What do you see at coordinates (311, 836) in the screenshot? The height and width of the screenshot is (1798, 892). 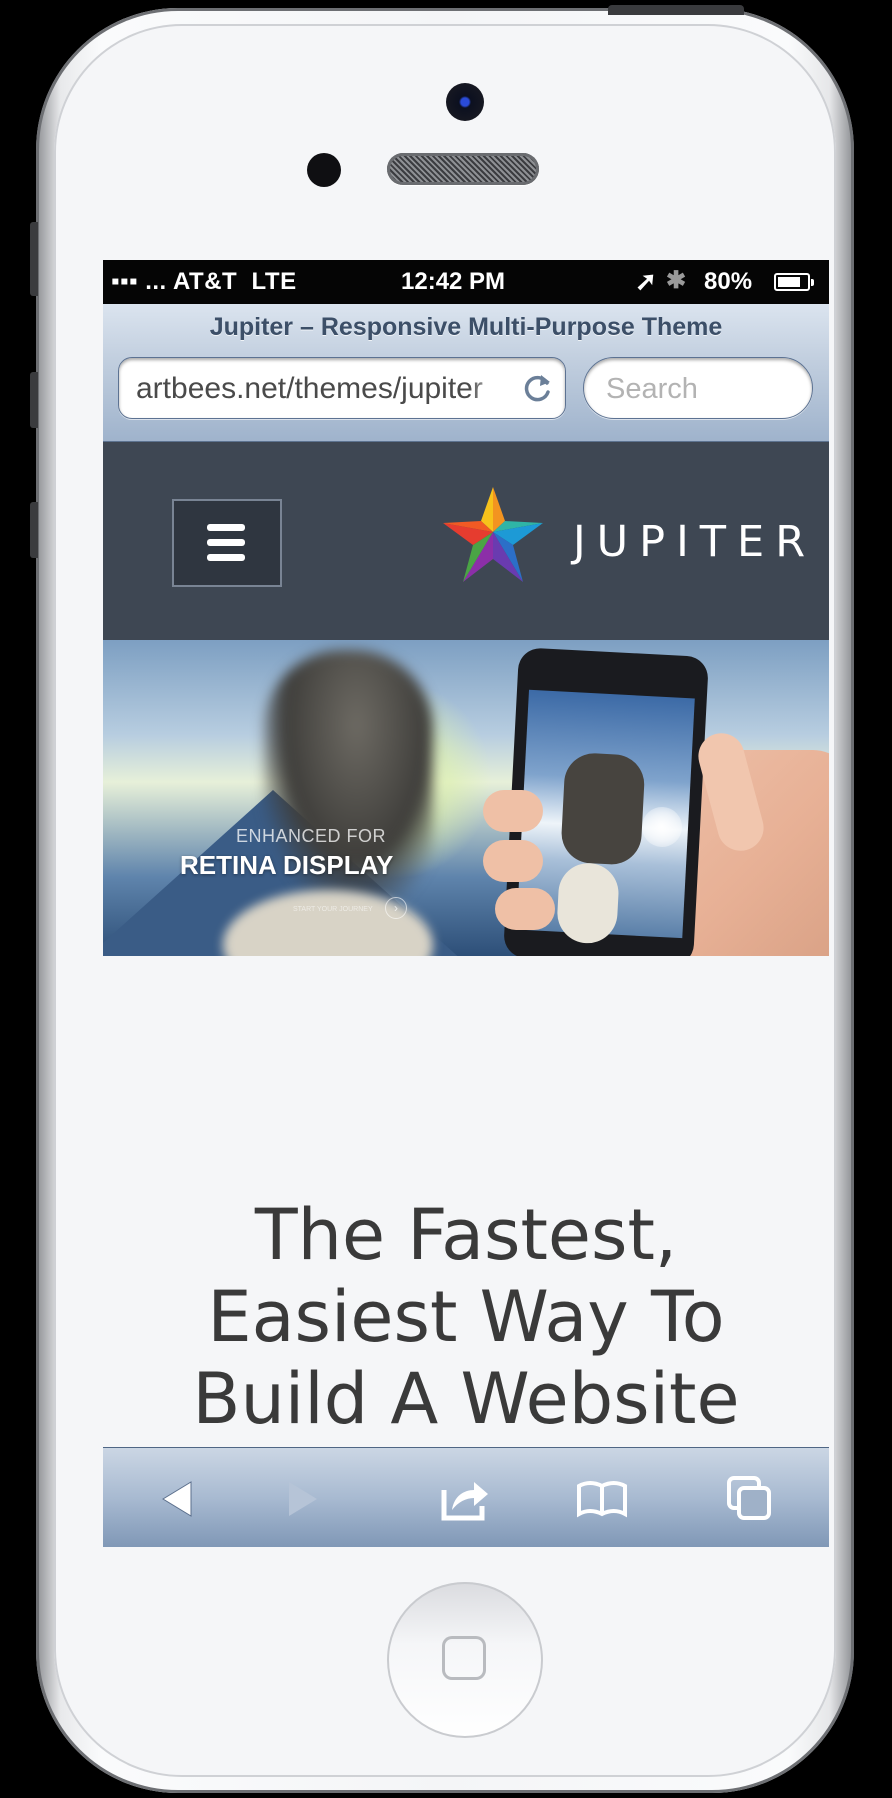 I see `hero-kicker: ENHANCED FOR` at bounding box center [311, 836].